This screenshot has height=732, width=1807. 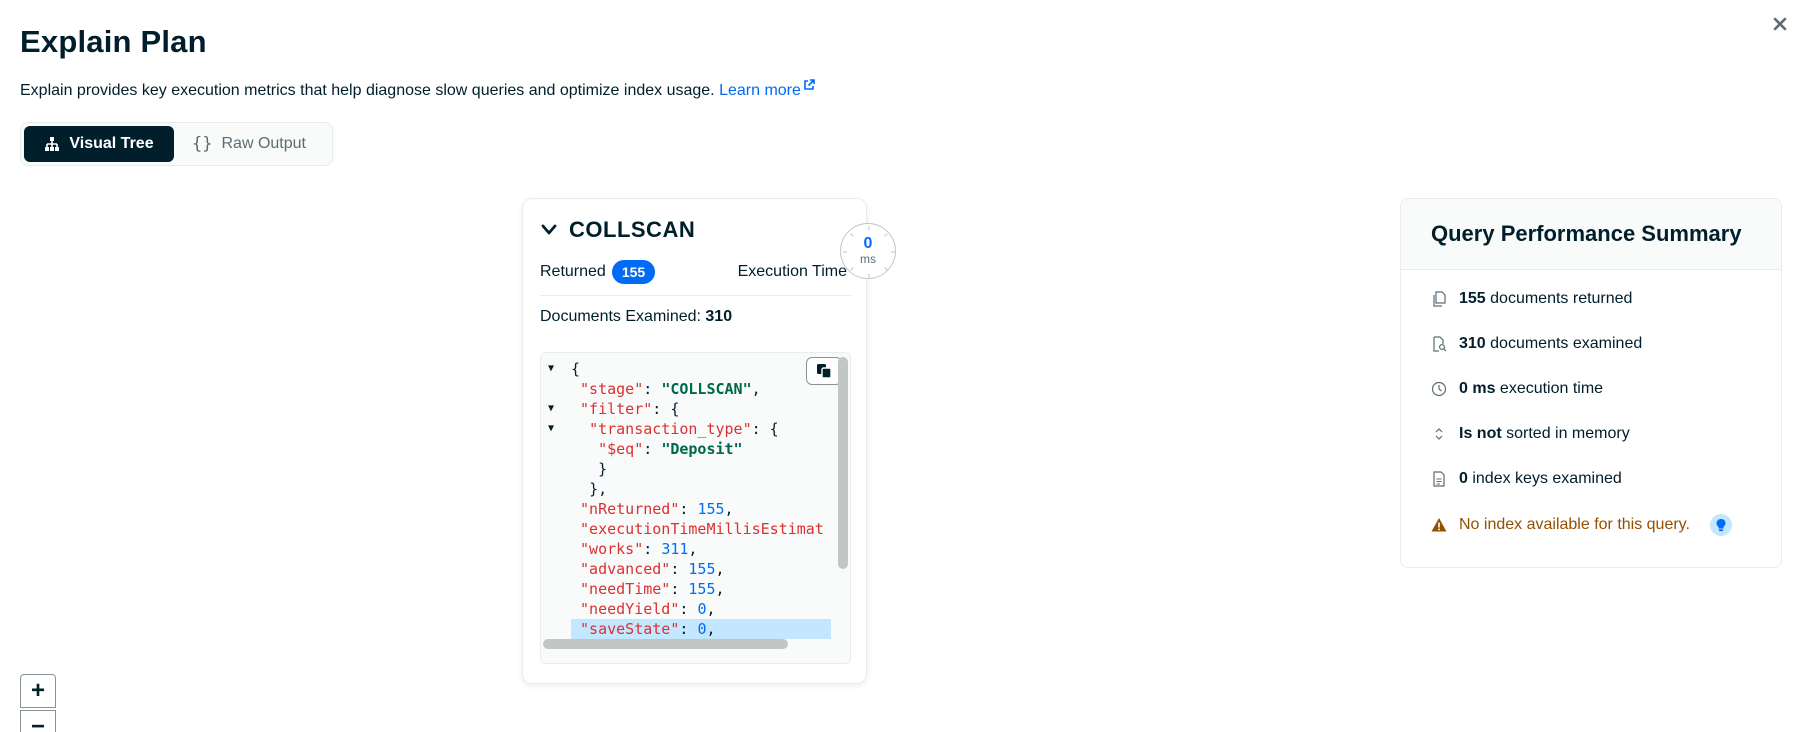 What do you see at coordinates (1586, 233) in the screenshot?
I see `summary-title: Query Performance Summary` at bounding box center [1586, 233].